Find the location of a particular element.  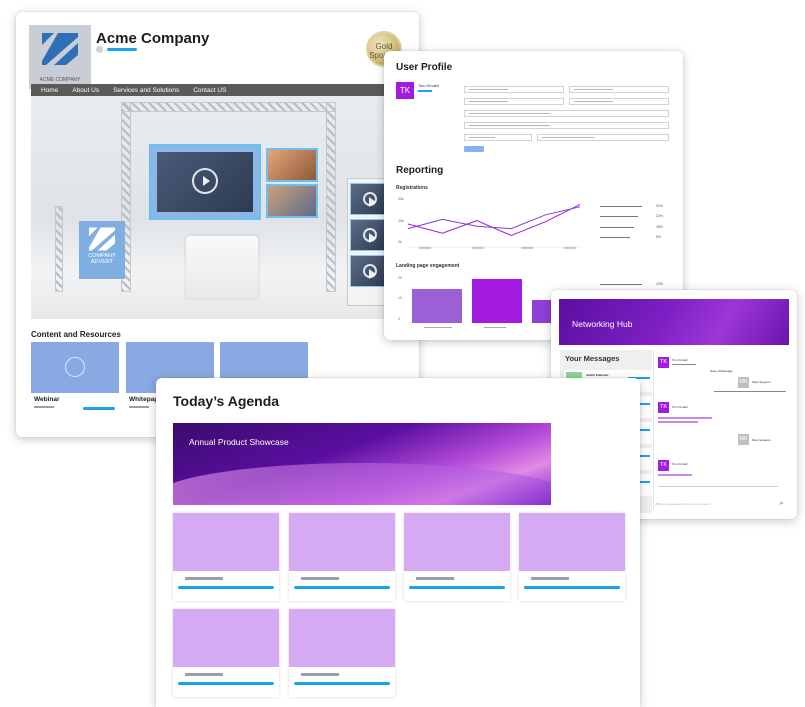

bar-ytick-0: 20 is located at coordinates (400, 278).